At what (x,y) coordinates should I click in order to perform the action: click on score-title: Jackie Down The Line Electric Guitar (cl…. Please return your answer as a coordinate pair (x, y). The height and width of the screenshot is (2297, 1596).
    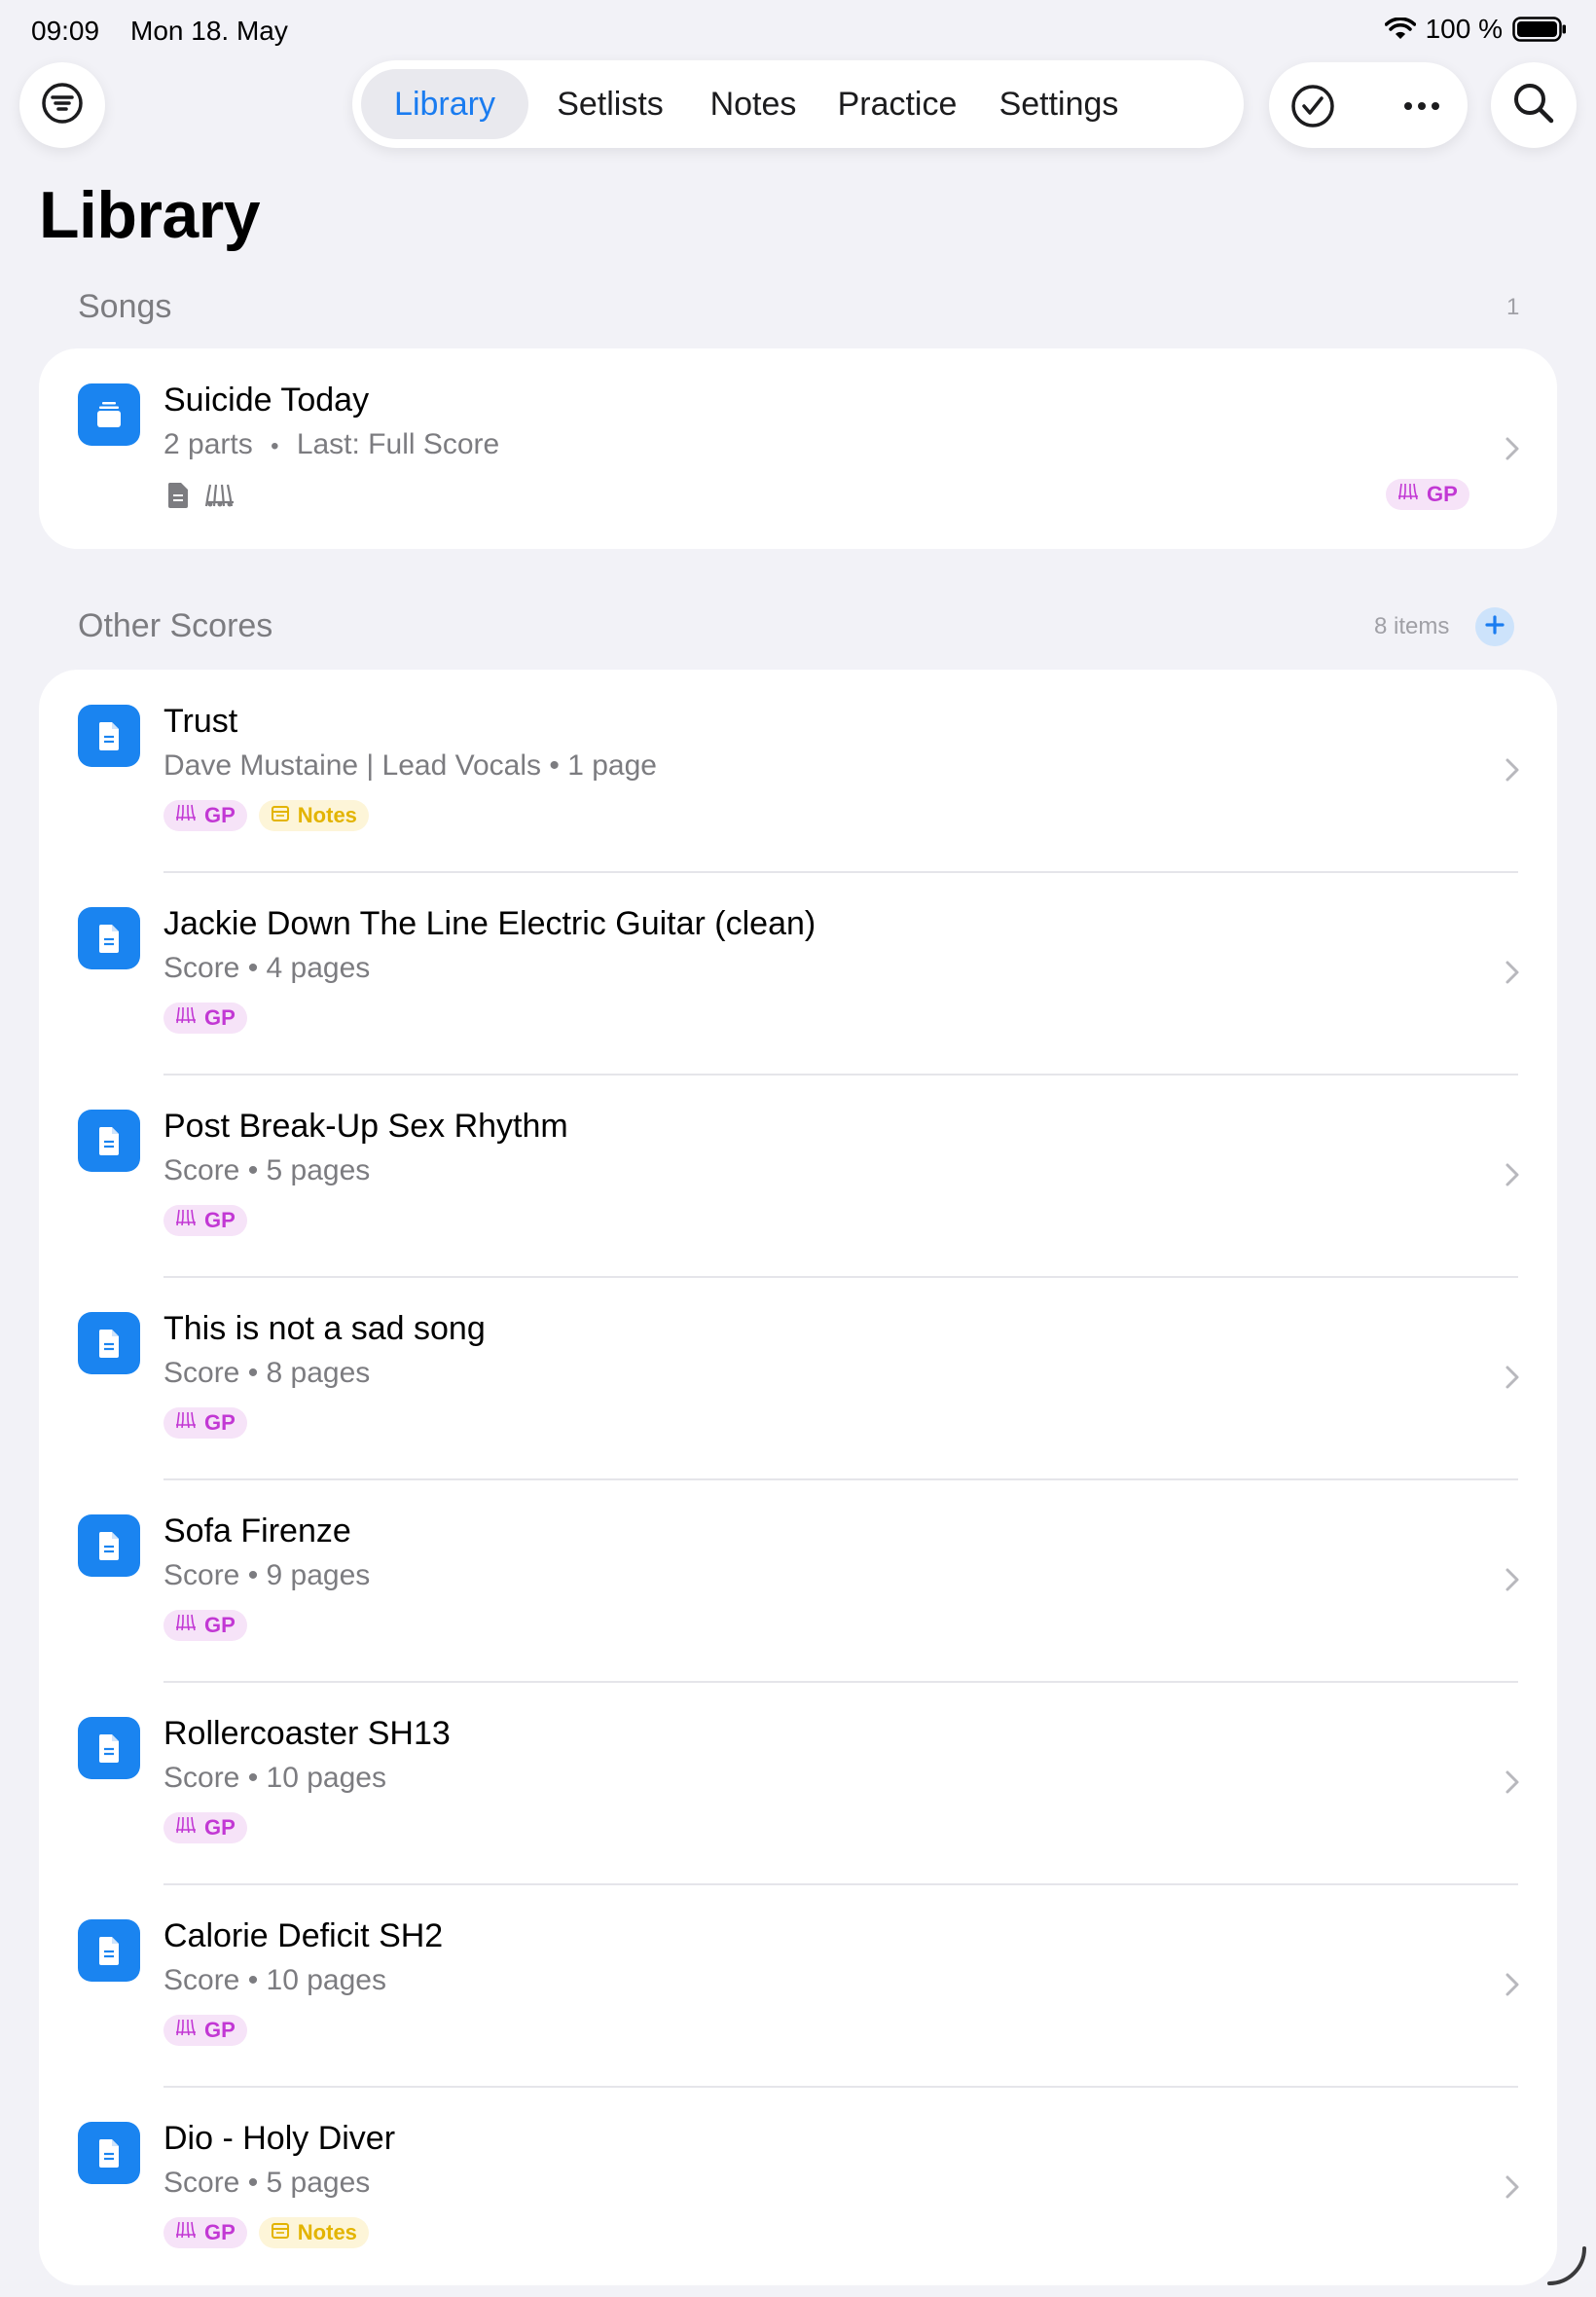
    Looking at the image, I should click on (489, 923).